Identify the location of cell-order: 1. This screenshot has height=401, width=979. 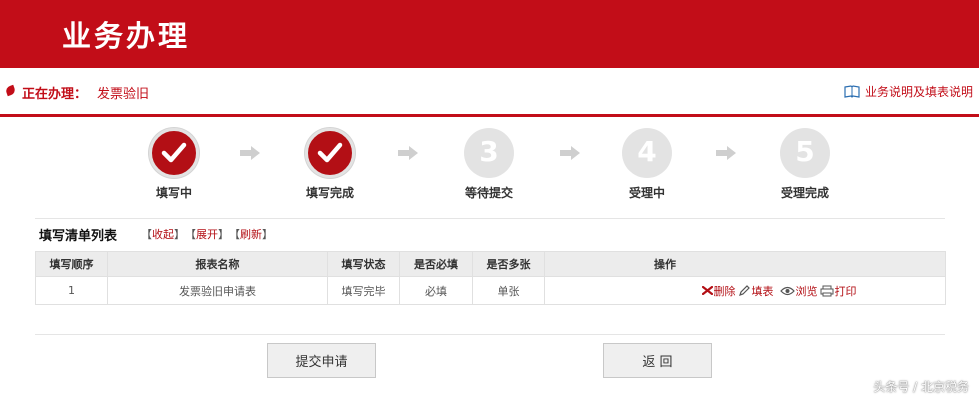
(71, 290).